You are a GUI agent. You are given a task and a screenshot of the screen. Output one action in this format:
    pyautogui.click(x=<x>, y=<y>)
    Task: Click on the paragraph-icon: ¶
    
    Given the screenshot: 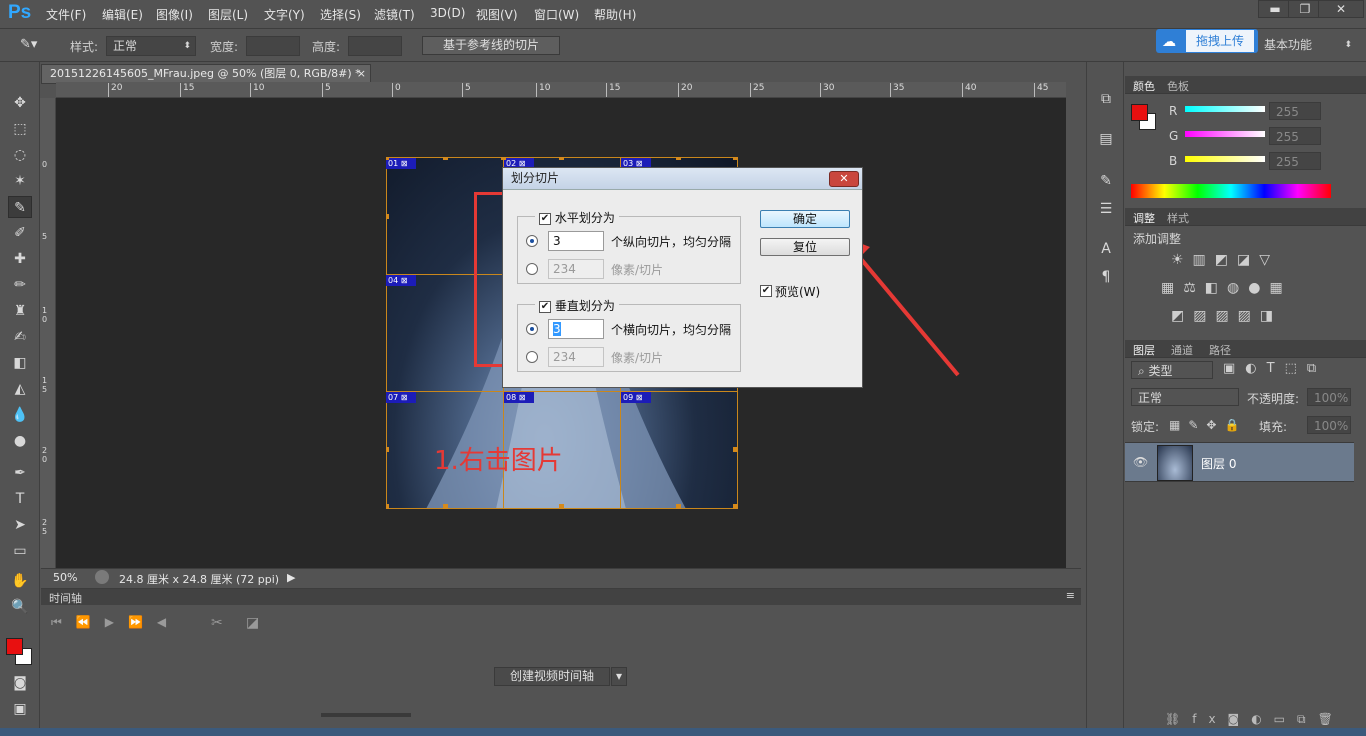 What is the action you would take?
    pyautogui.click(x=1106, y=277)
    